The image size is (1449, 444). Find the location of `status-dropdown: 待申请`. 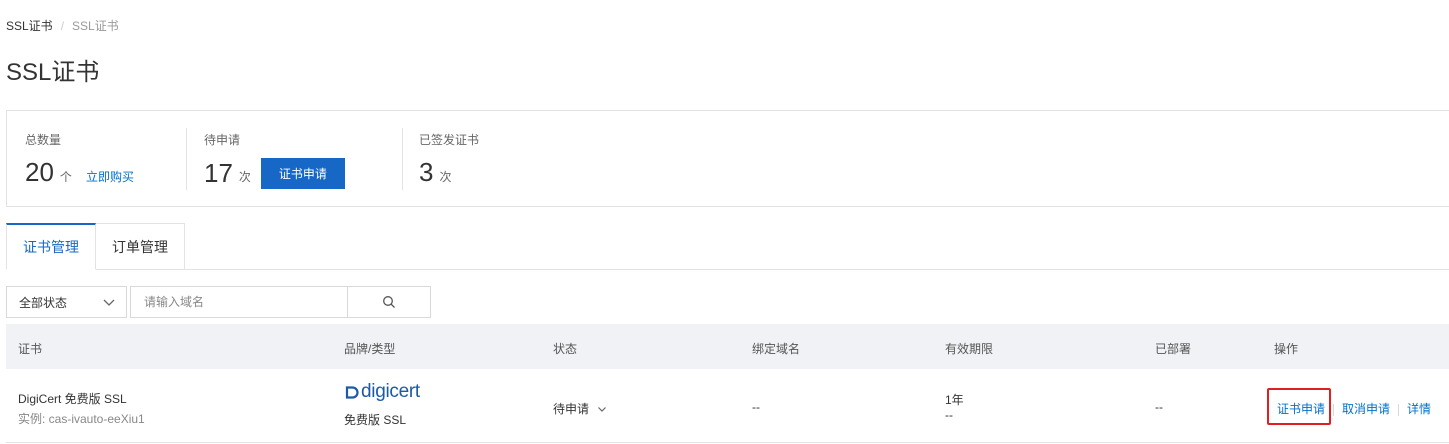

status-dropdown: 待申请 is located at coordinates (580, 408).